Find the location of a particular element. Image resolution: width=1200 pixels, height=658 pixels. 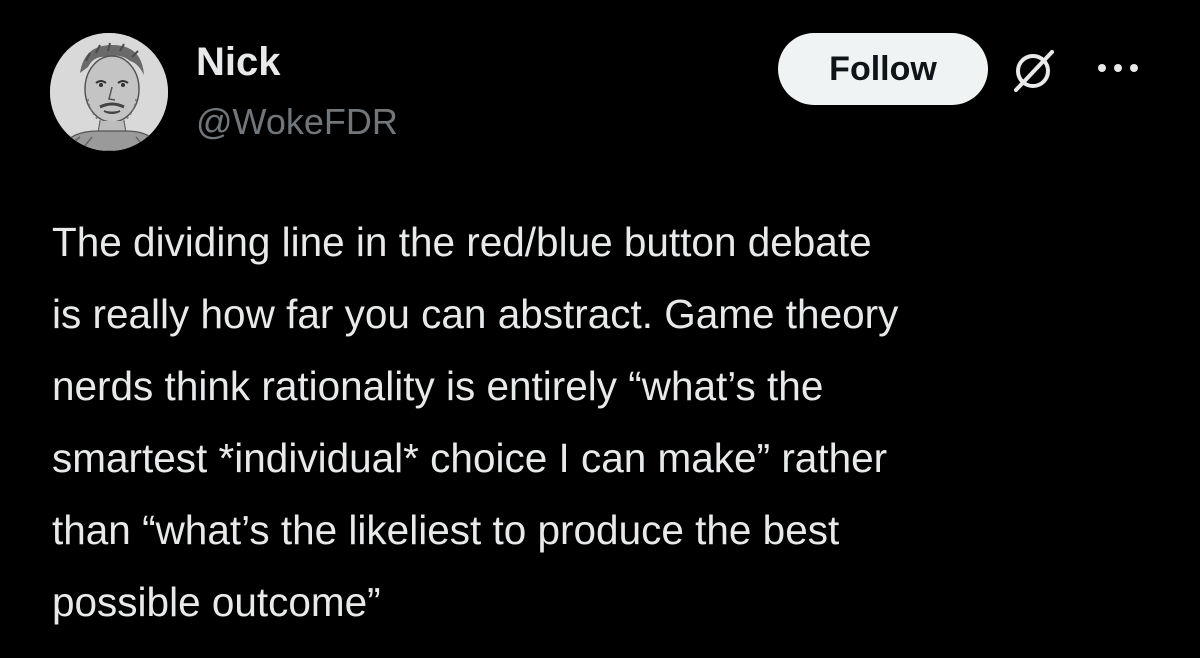

grok-slash-icon is located at coordinates (1033, 71).